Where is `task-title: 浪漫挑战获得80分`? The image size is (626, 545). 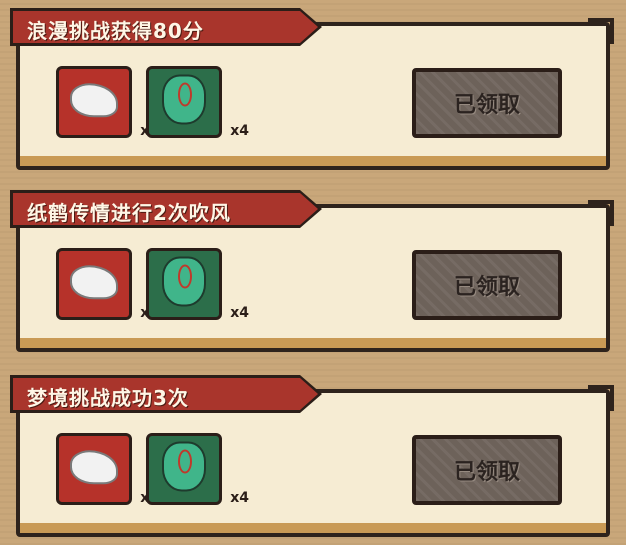
task-title: 浪漫挑战获得80分 is located at coordinates (115, 31).